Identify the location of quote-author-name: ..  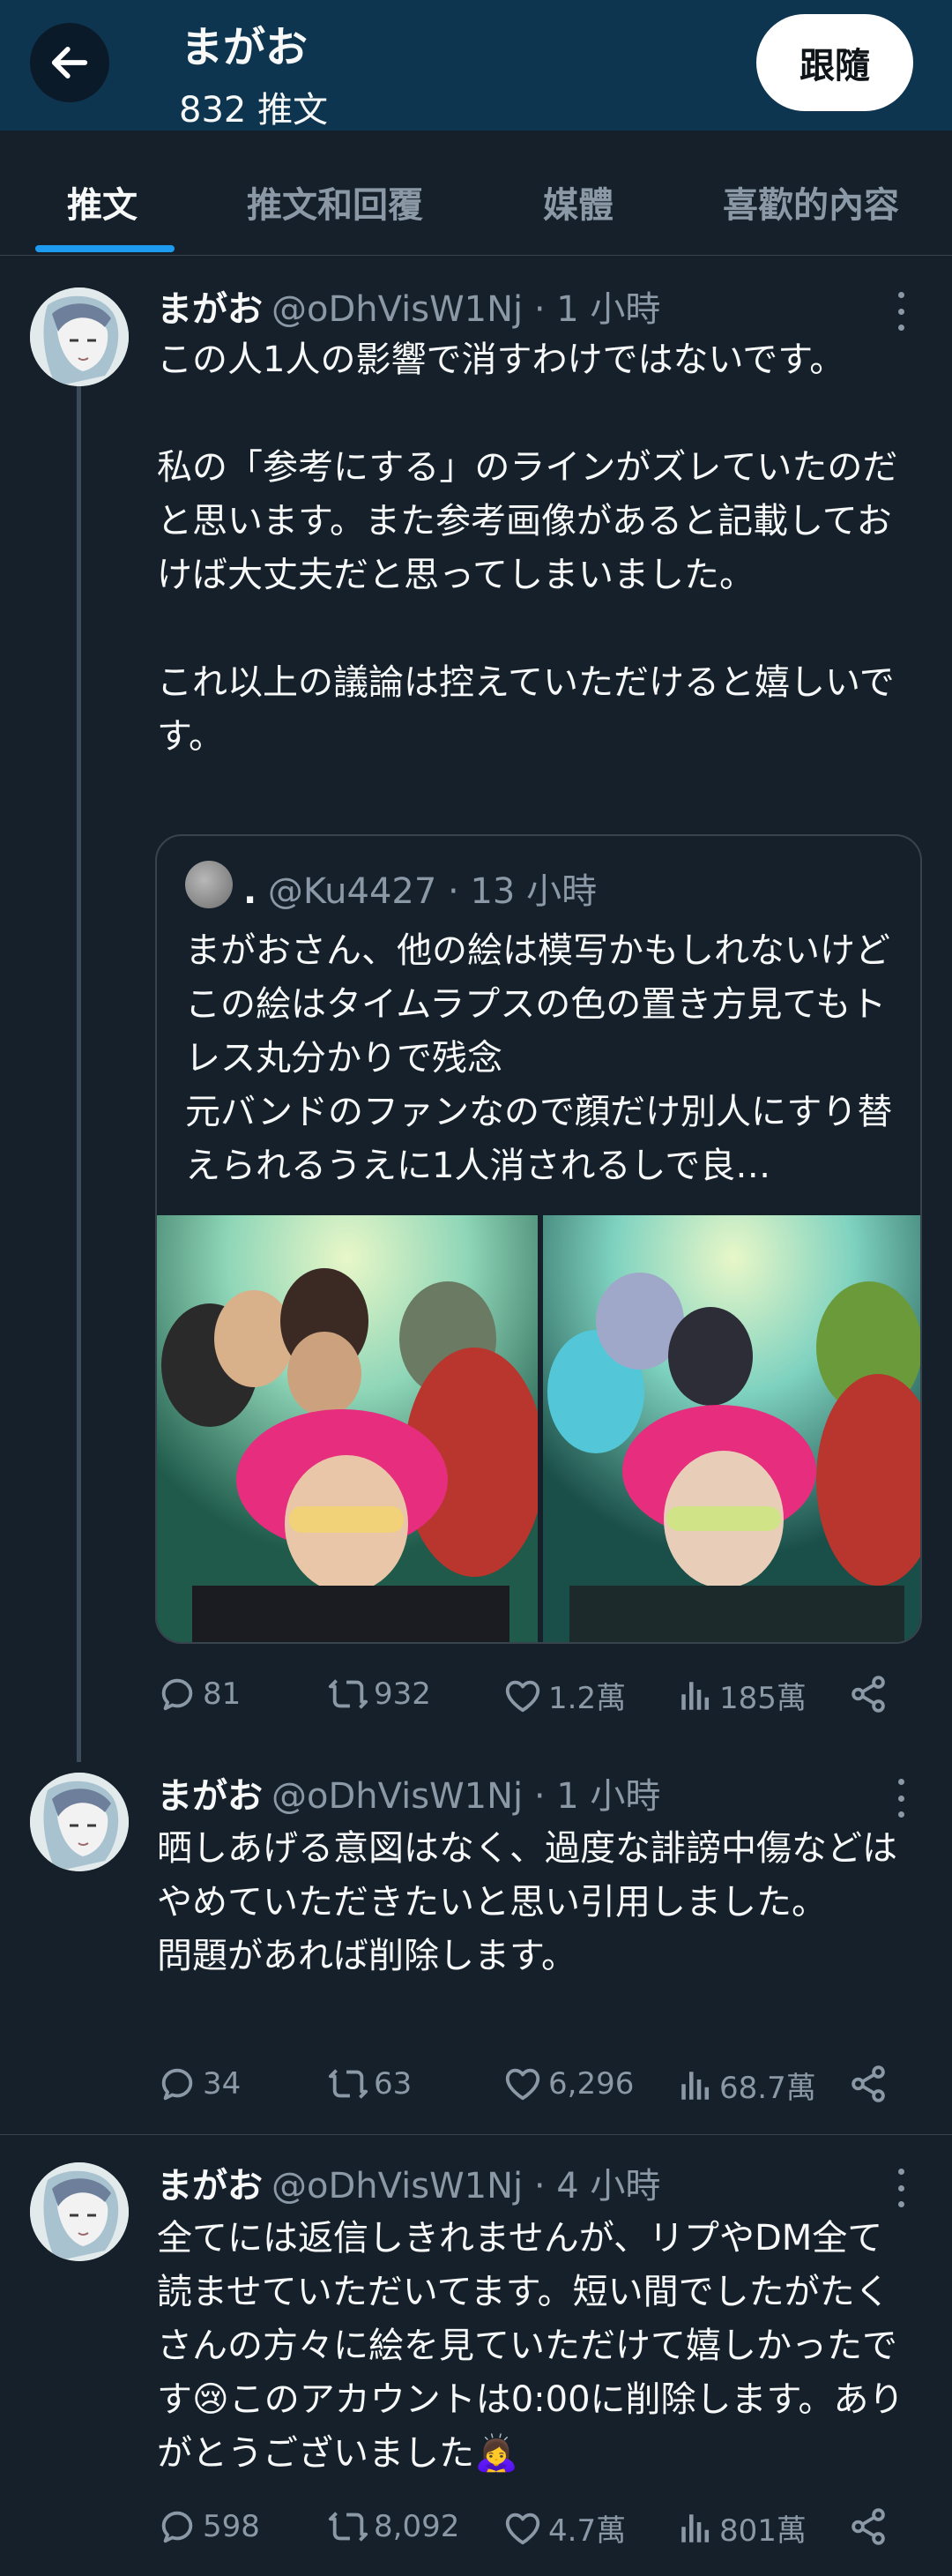
(250, 891).